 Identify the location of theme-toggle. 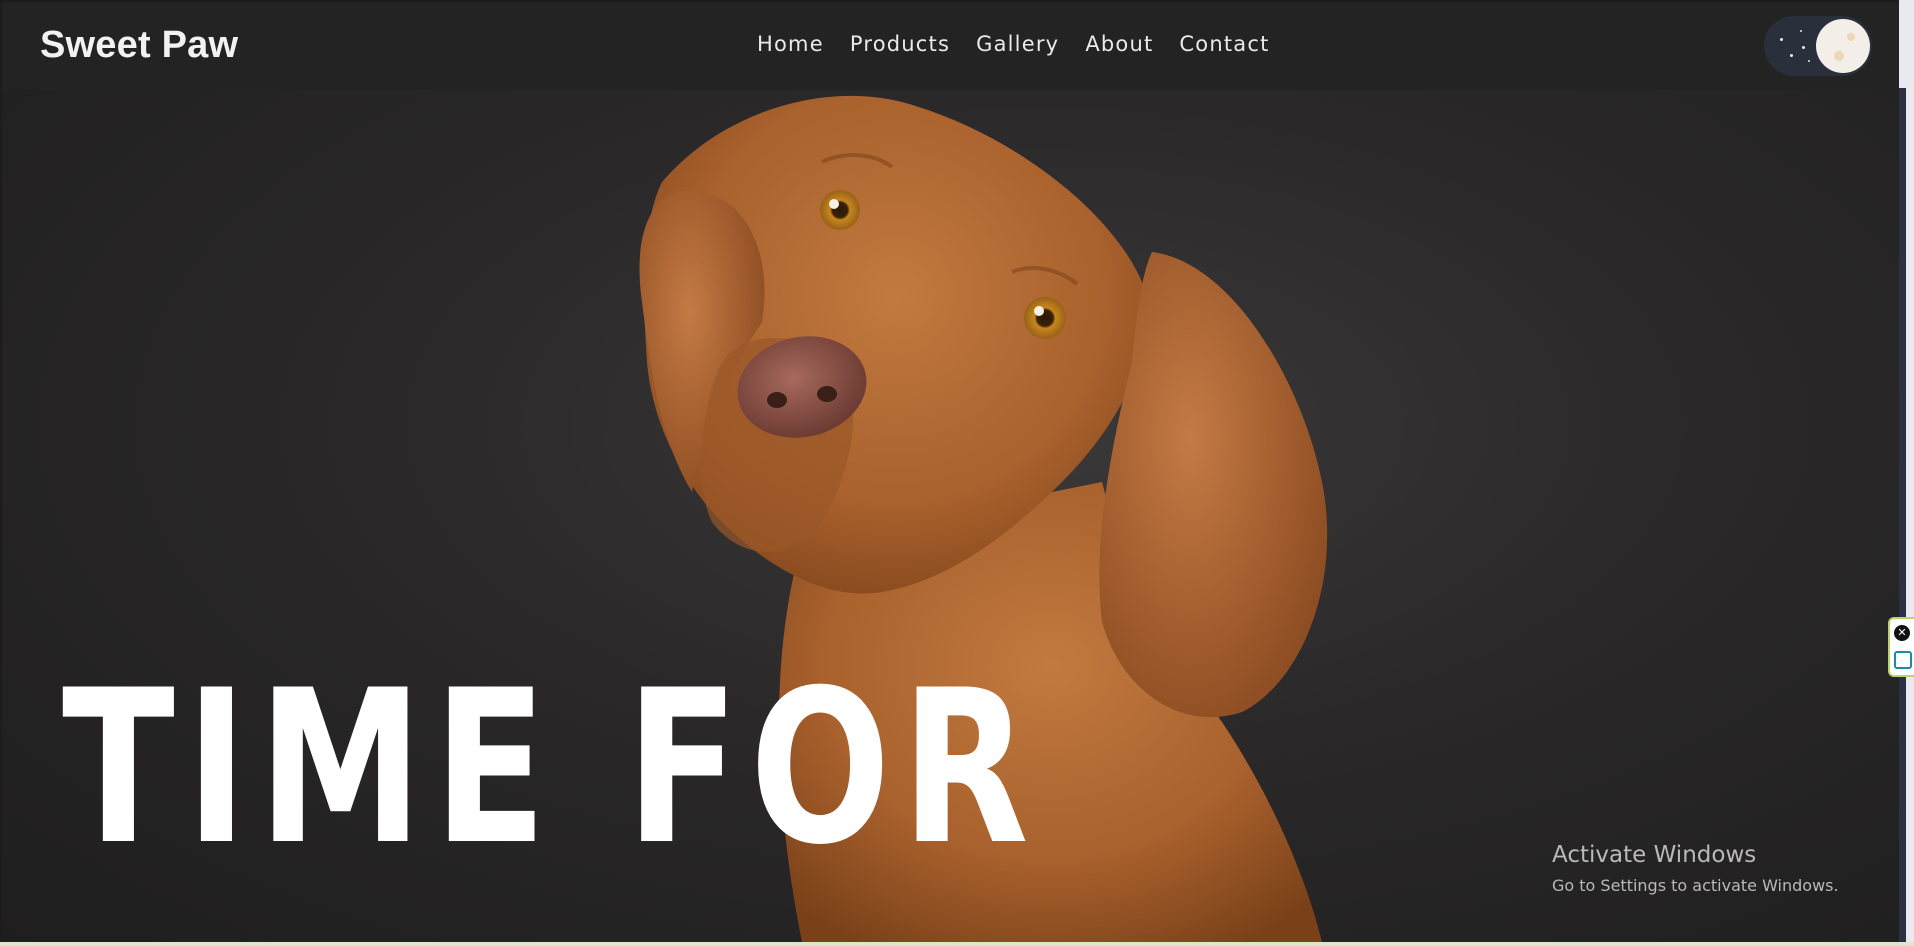
(1818, 46).